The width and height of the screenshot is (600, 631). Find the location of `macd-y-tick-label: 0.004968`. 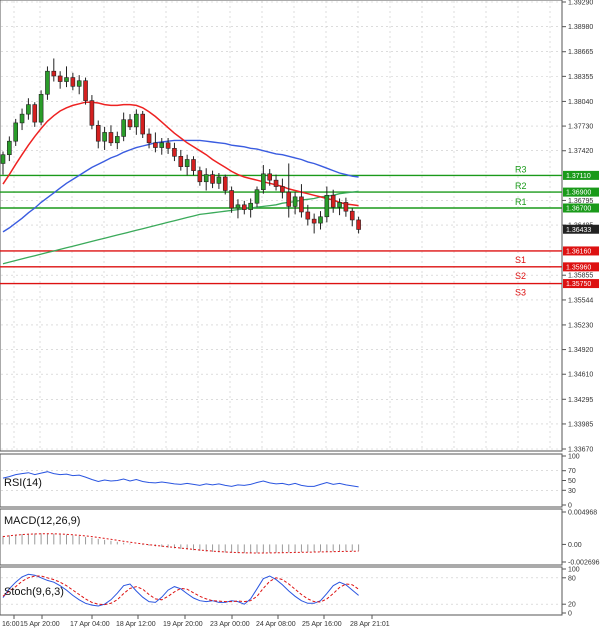

macd-y-tick-label: 0.004968 is located at coordinates (582, 513).